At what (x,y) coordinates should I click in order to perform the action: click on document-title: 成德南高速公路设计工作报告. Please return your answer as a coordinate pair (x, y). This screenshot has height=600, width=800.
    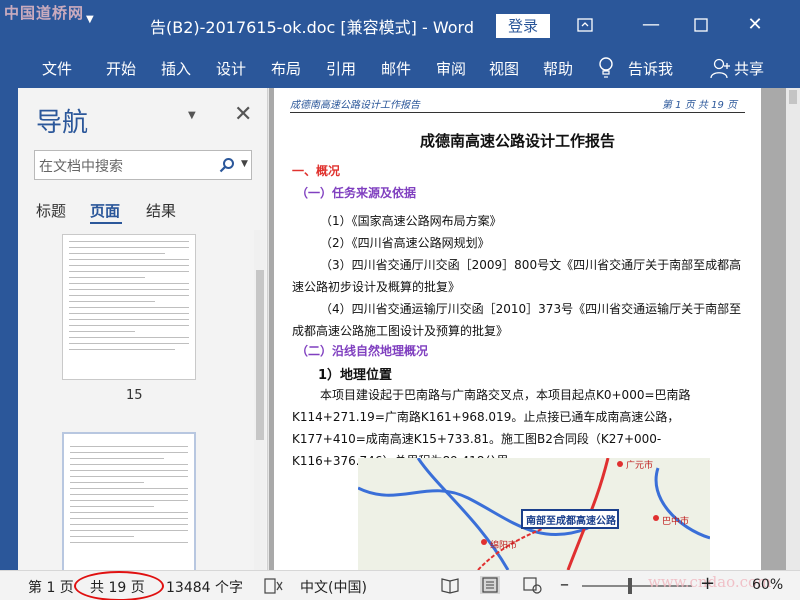
    Looking at the image, I should click on (517, 141).